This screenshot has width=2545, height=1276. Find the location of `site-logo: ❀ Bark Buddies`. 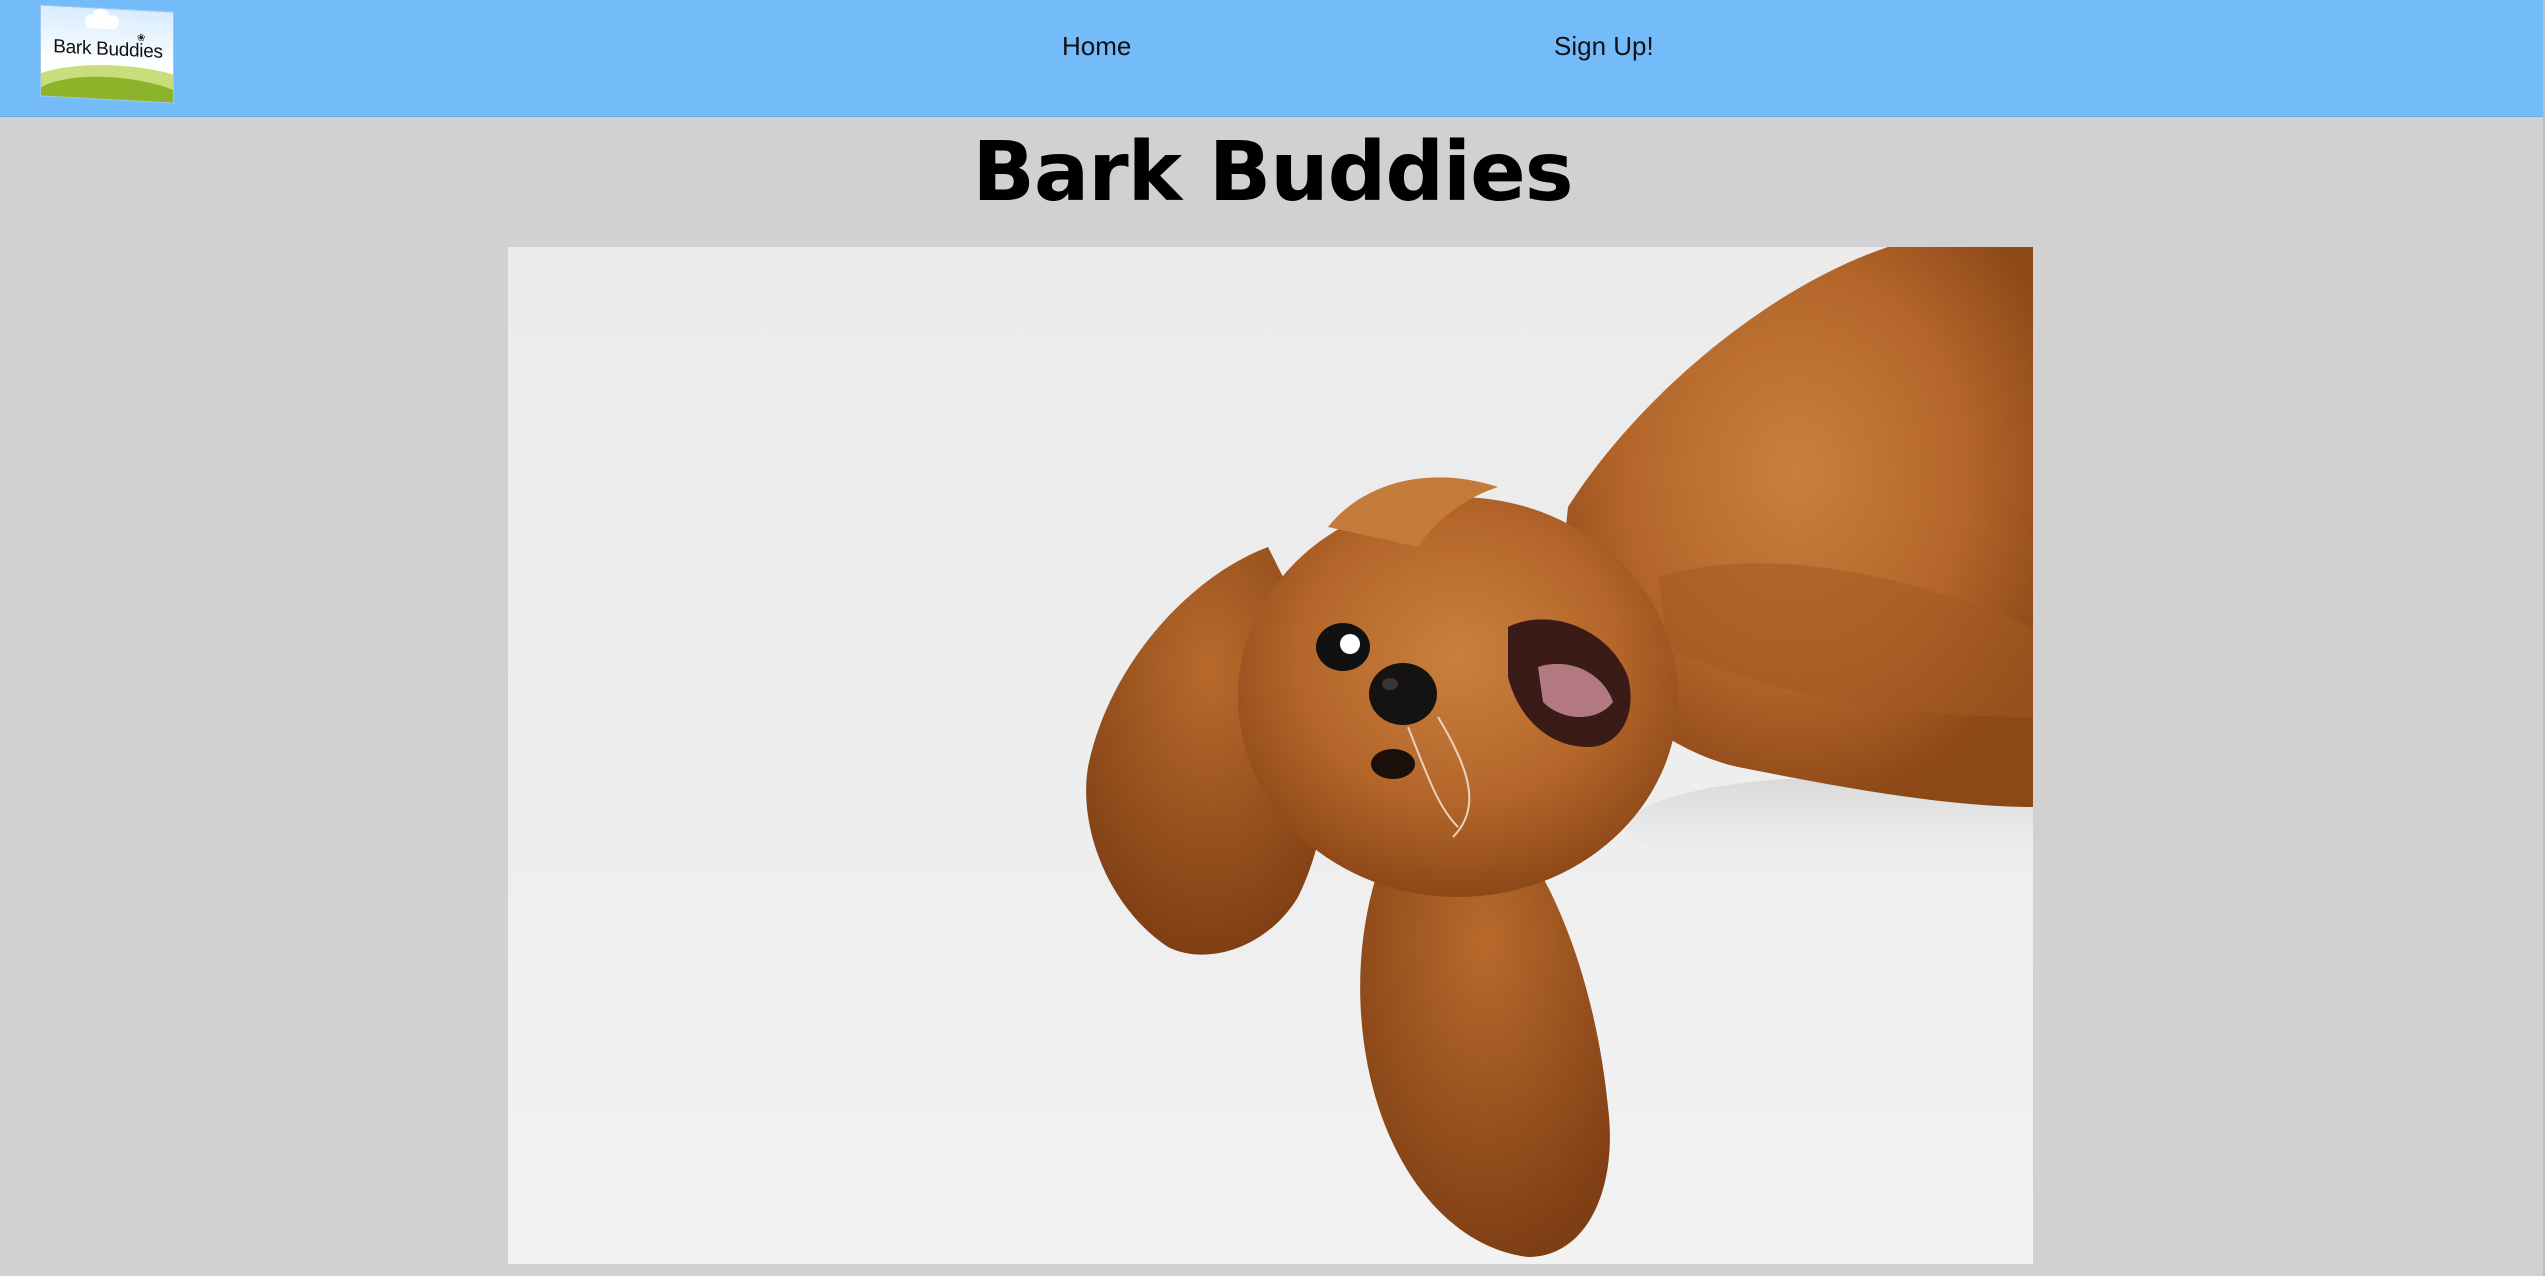

site-logo: ❀ Bark Buddies is located at coordinates (107, 54).